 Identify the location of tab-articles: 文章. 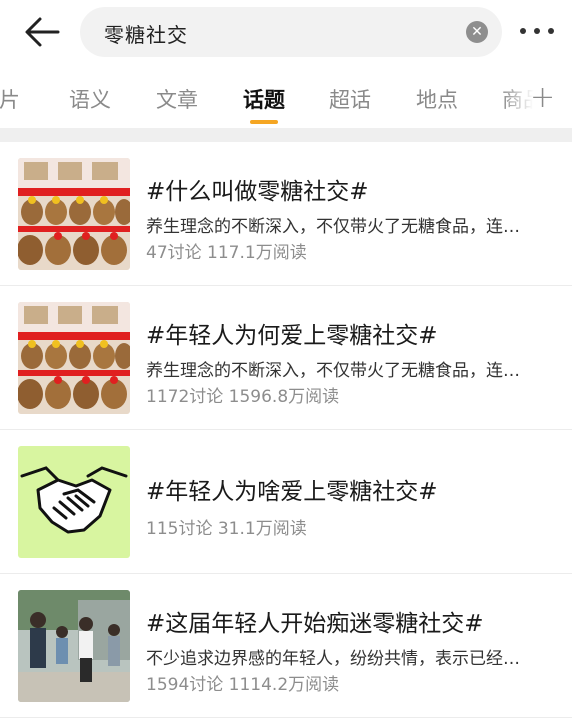
(177, 99).